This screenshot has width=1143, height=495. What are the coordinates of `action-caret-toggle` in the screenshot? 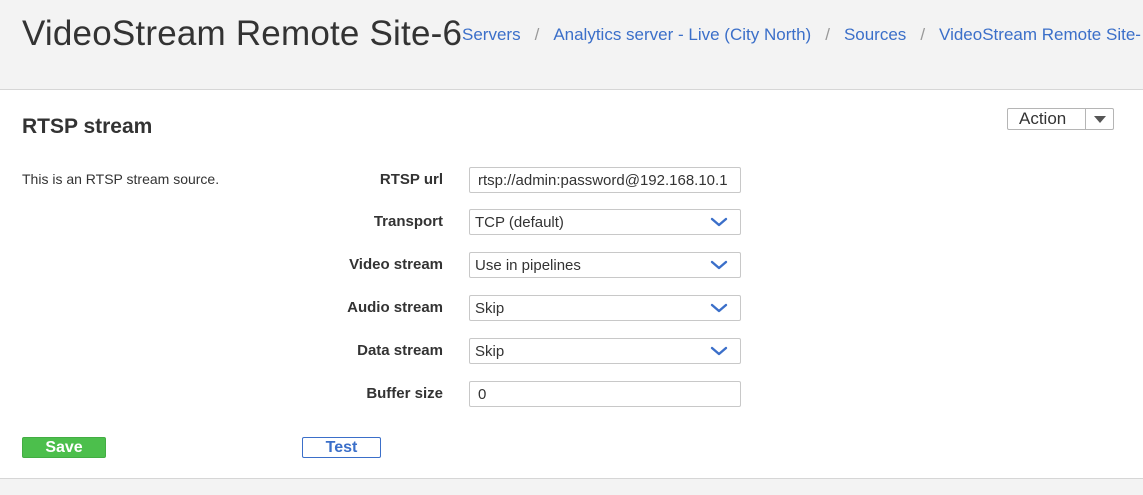 It's located at (1099, 119).